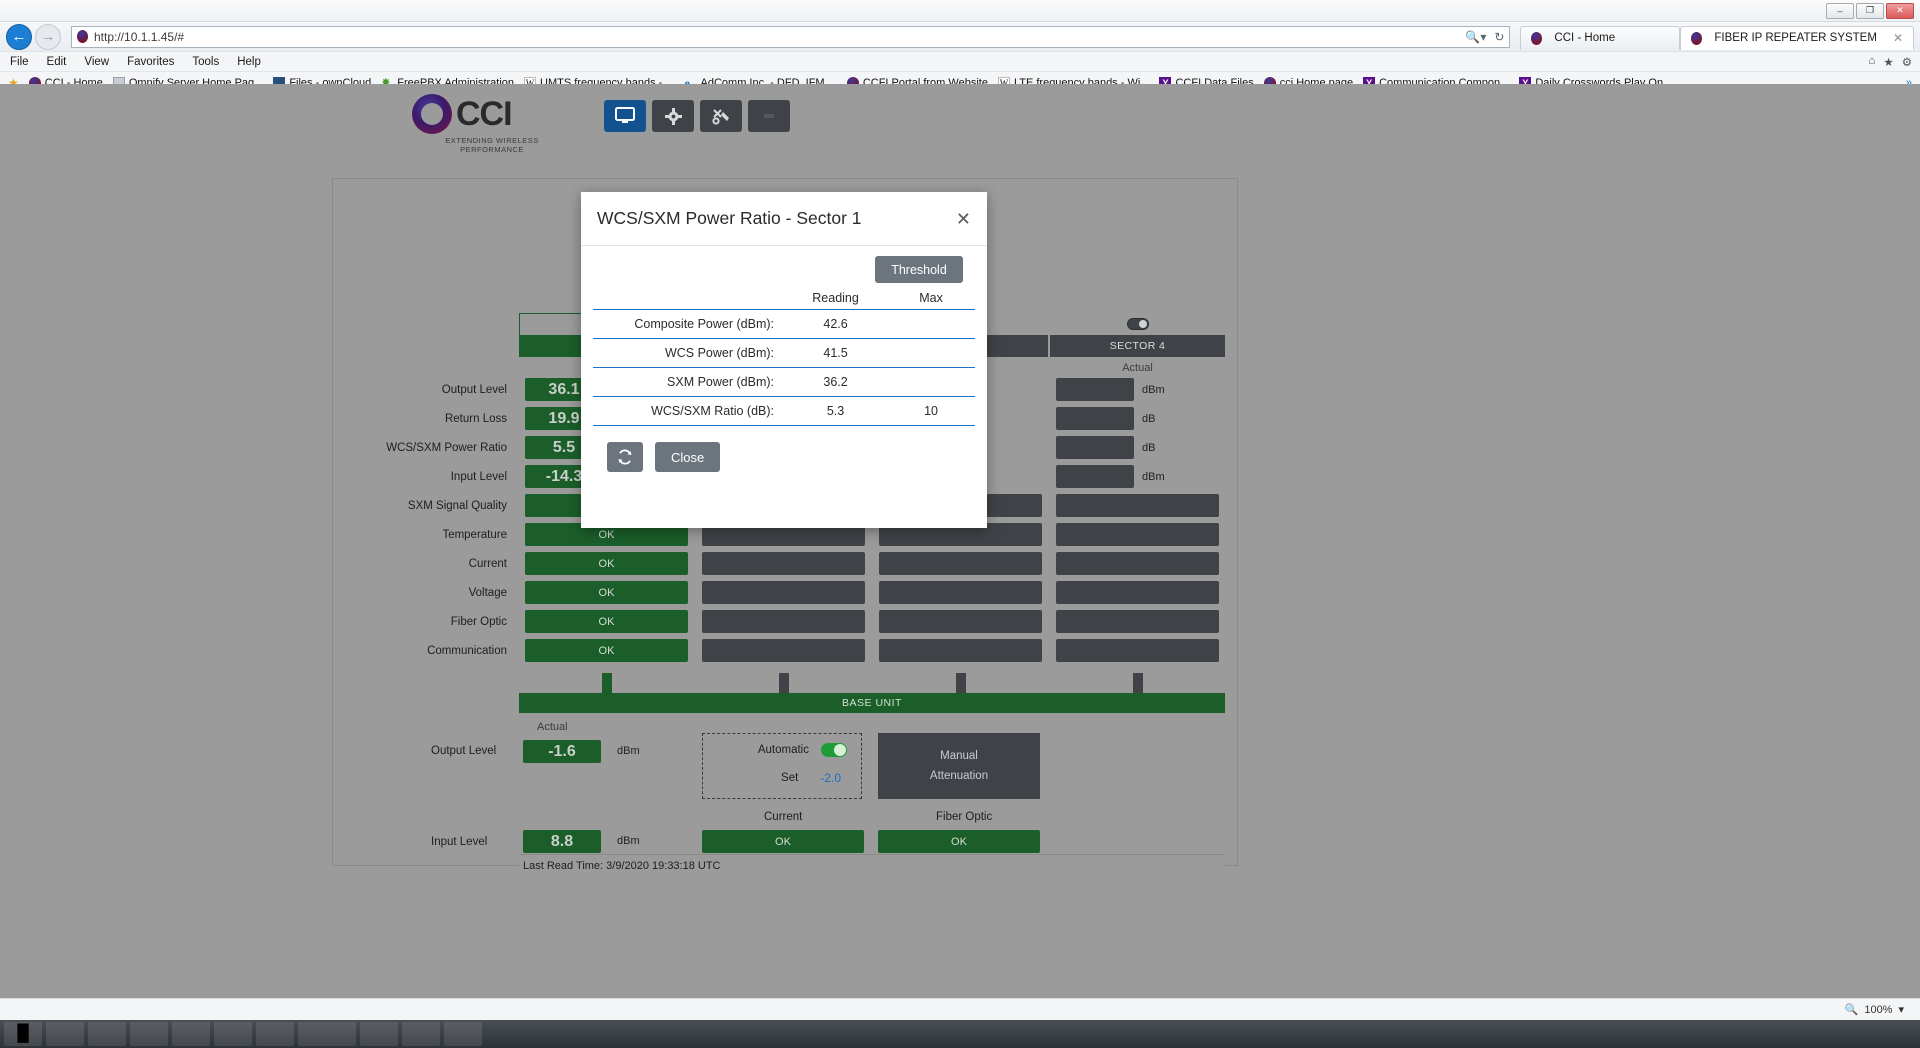 This screenshot has width=1920, height=1048. What do you see at coordinates (96, 62) in the screenshot?
I see `menu-view: View` at bounding box center [96, 62].